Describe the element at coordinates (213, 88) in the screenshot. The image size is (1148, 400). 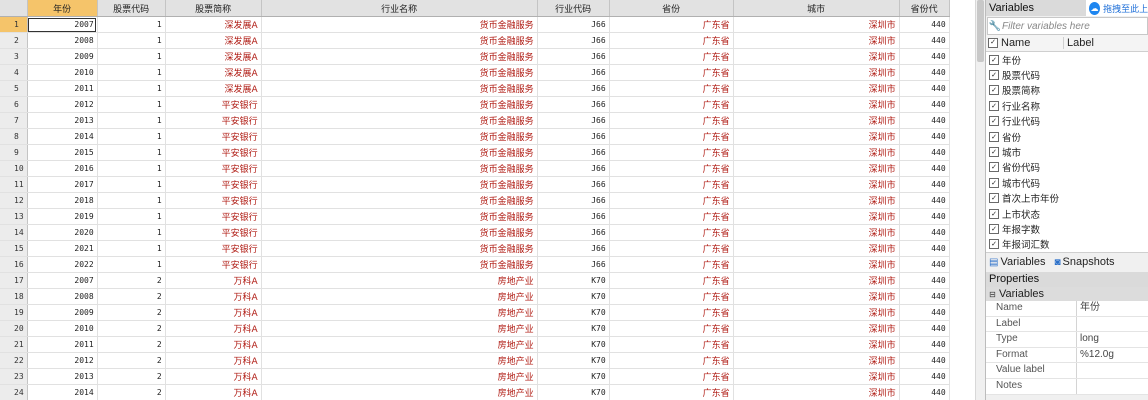
I see `stock-name-cell: 深发展A` at that location.